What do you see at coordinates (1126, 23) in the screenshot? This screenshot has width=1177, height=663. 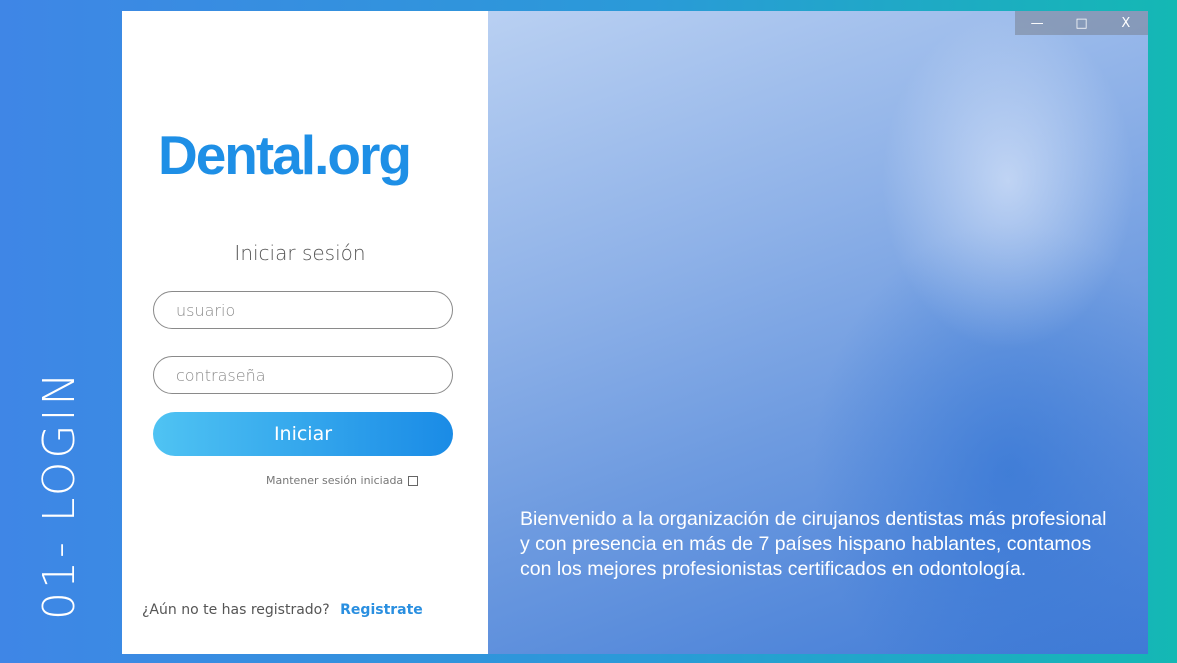 I see `close-icon: X` at bounding box center [1126, 23].